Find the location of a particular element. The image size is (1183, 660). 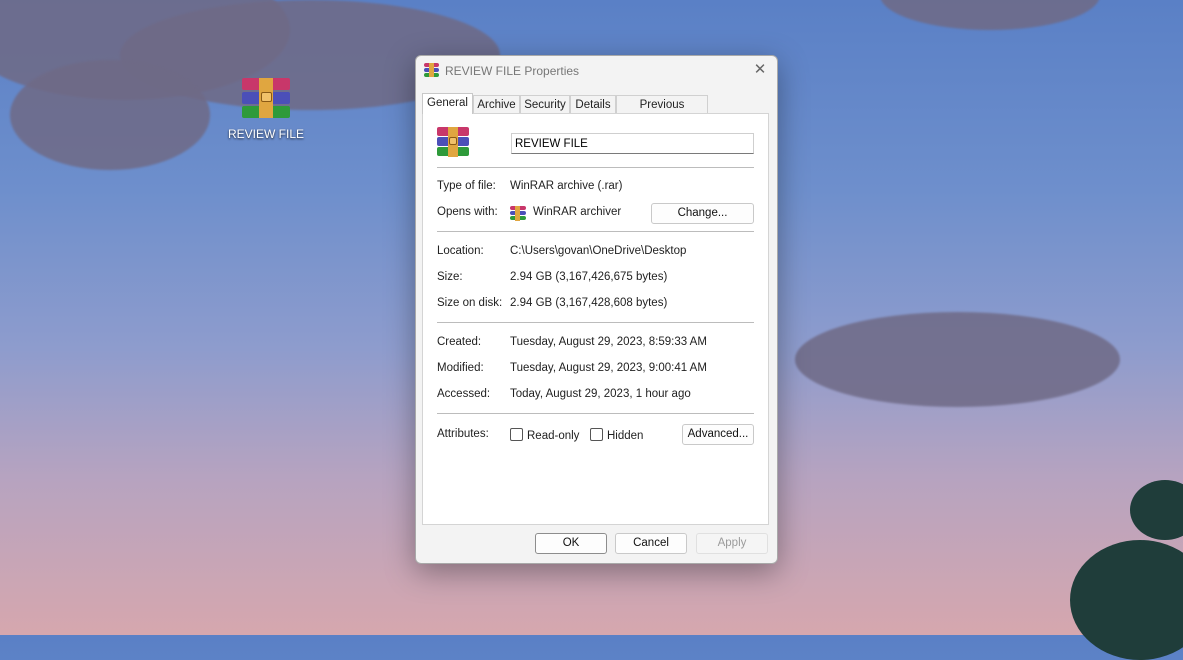

type-of-file-value: WinRAR archive (.rar) is located at coordinates (566, 186).